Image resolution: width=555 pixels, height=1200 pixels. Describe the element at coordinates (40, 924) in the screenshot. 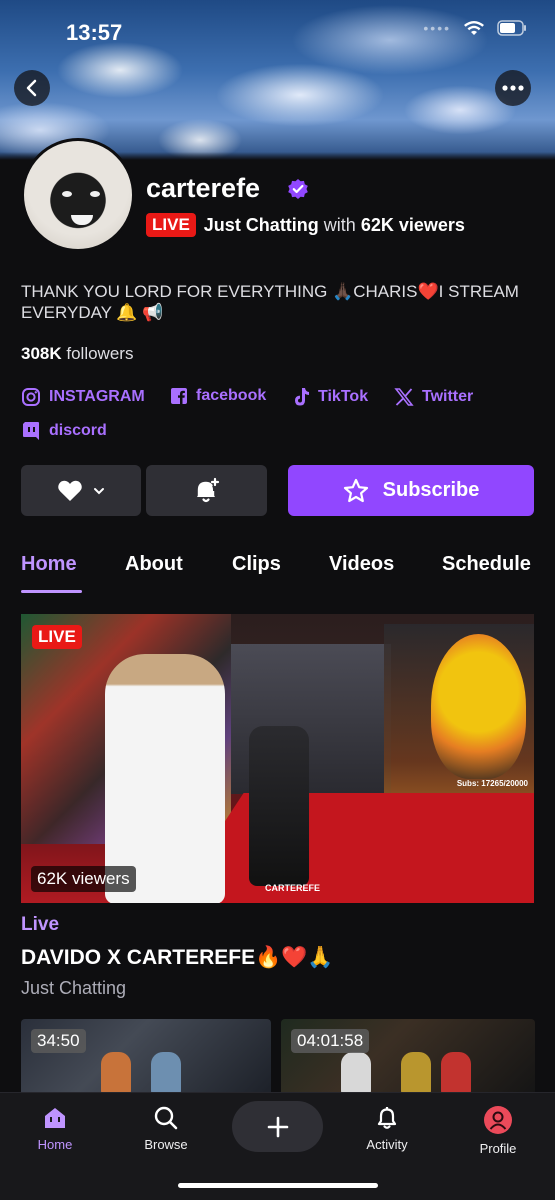

I see `live-section-label: Live` at that location.